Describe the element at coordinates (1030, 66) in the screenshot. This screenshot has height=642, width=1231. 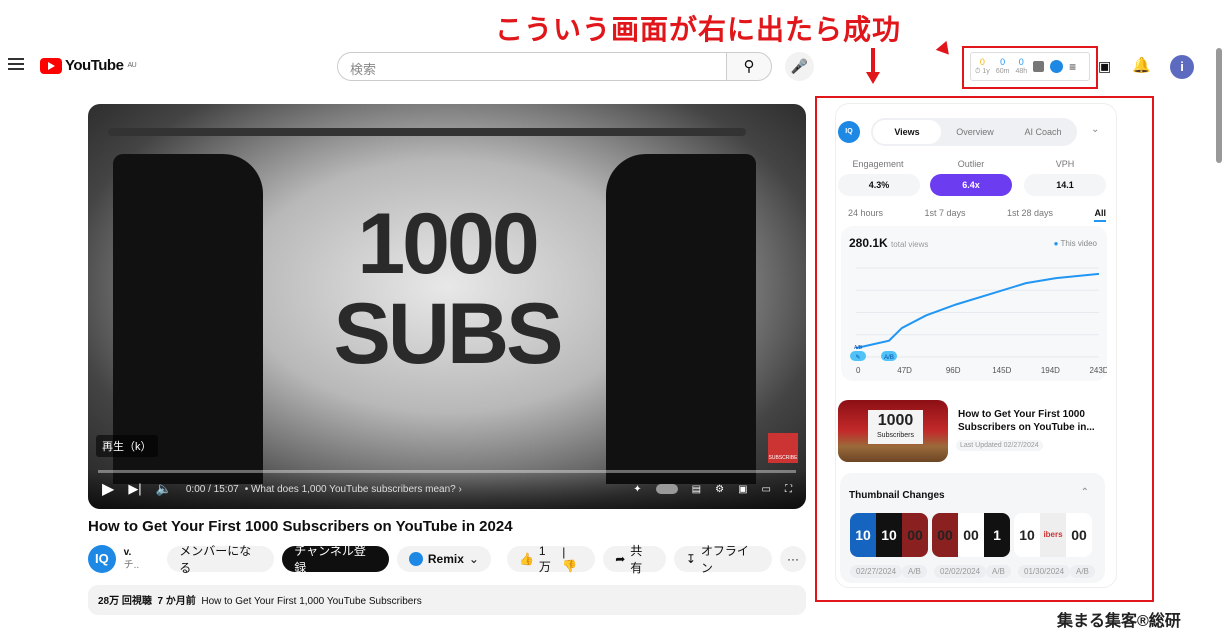
I see `extension-bar: 0 ⏱ 1y 0 60m 0 48h ≡` at that location.